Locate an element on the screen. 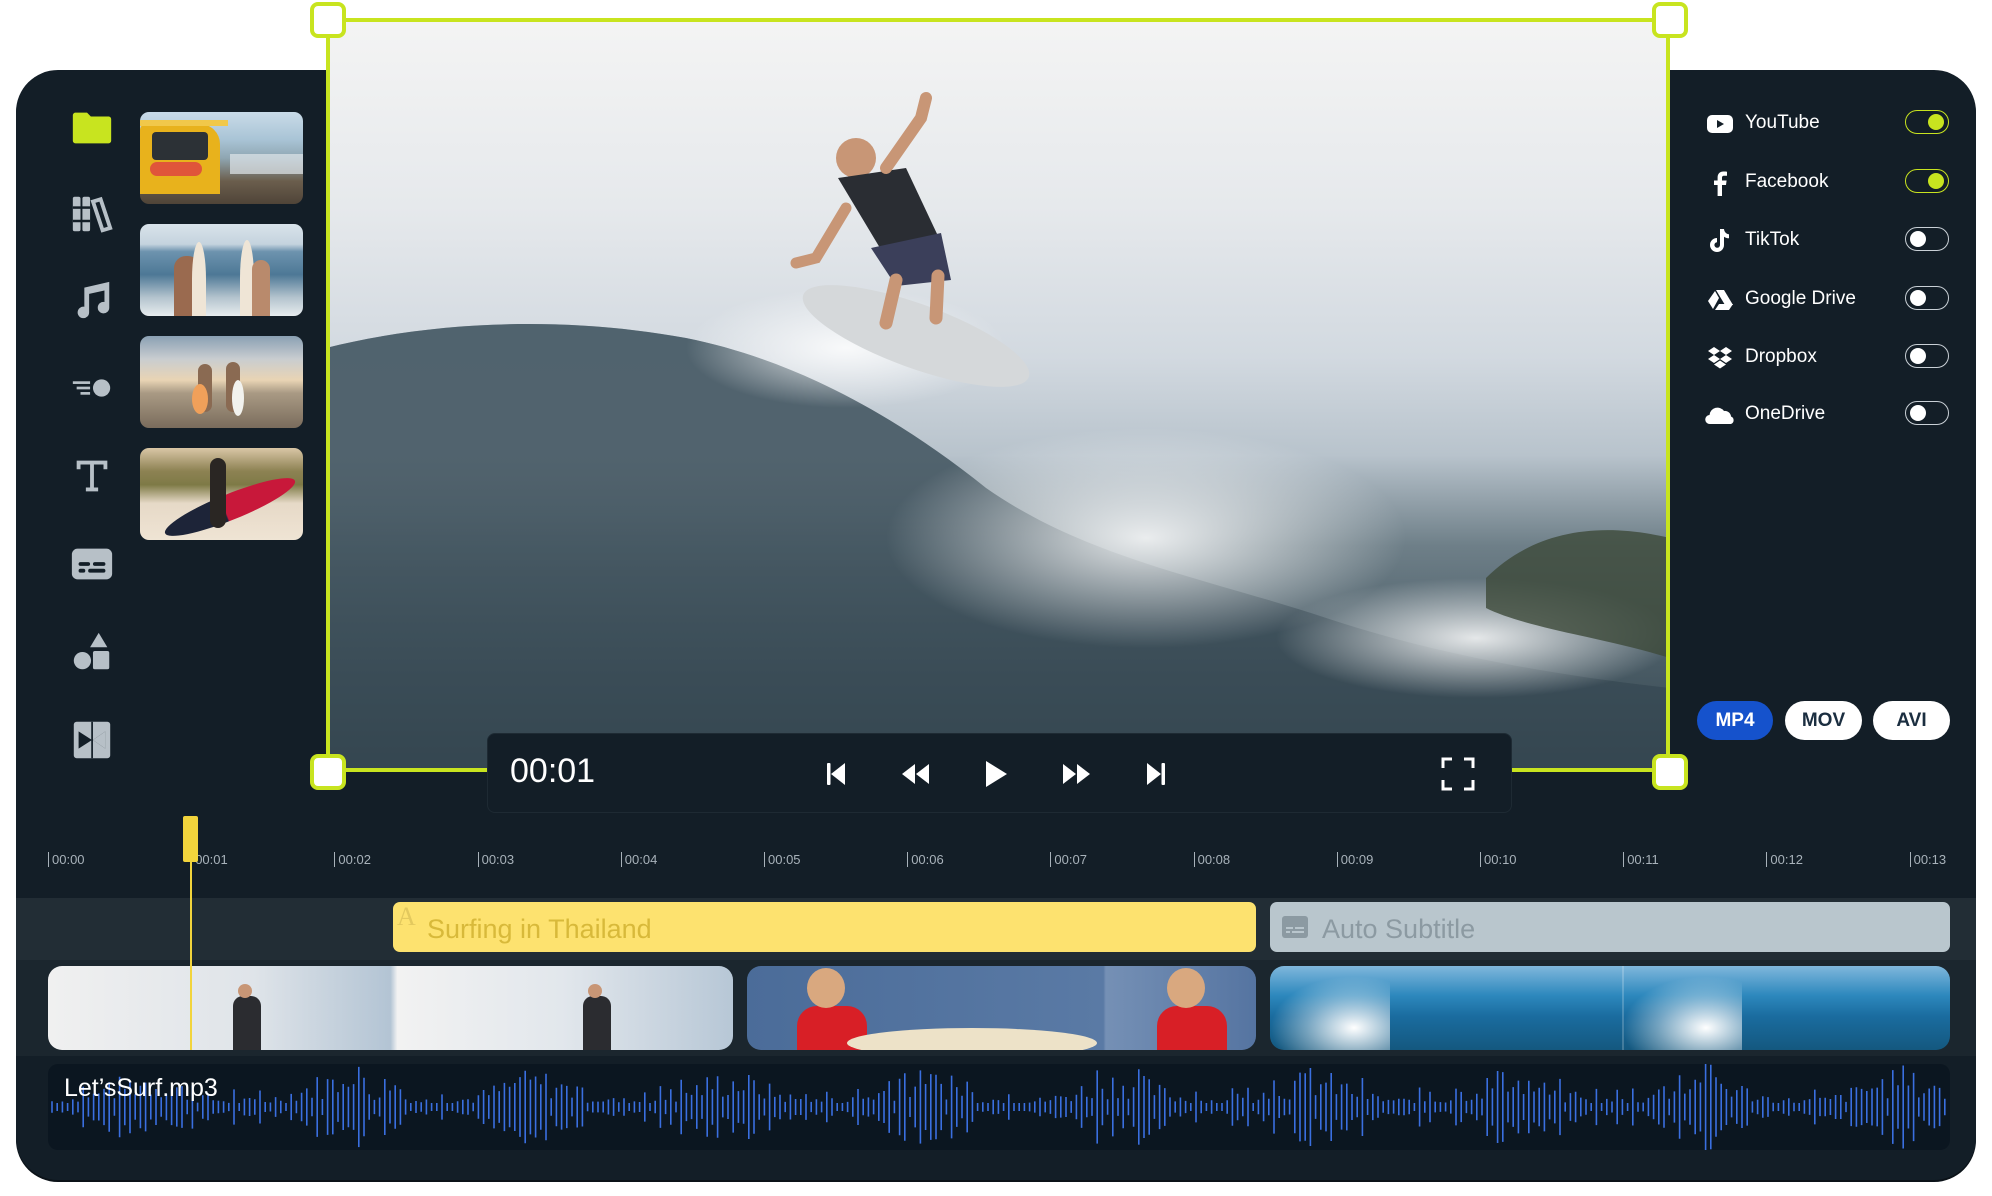  sidebar-item-subtitles is located at coordinates (92, 564).